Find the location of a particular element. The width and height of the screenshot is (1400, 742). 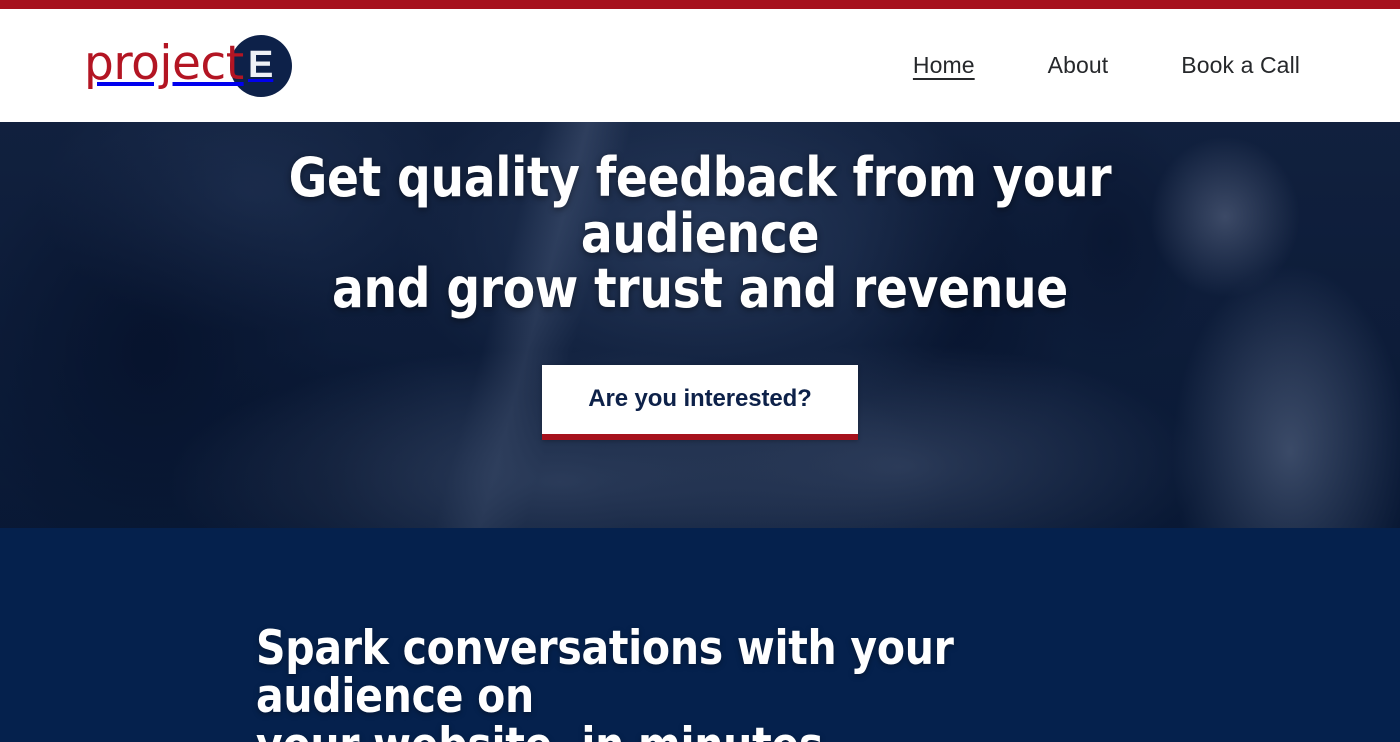

hero-title-line-2: and grow trust and revenue is located at coordinates (700, 289).